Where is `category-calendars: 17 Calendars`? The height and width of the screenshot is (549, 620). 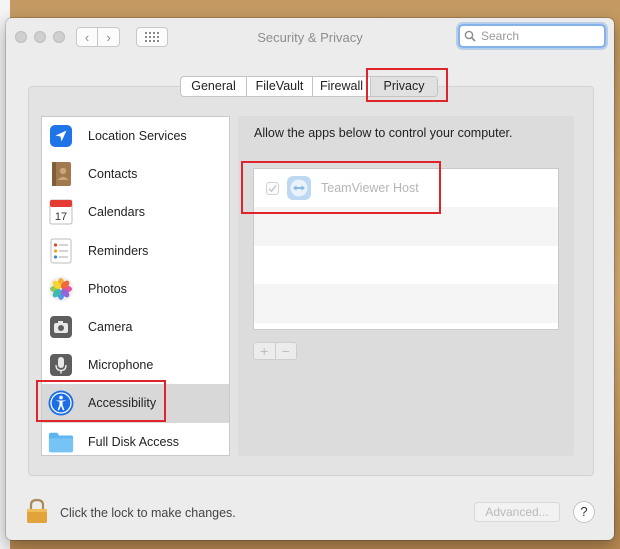 category-calendars: 17 Calendars is located at coordinates (135, 212).